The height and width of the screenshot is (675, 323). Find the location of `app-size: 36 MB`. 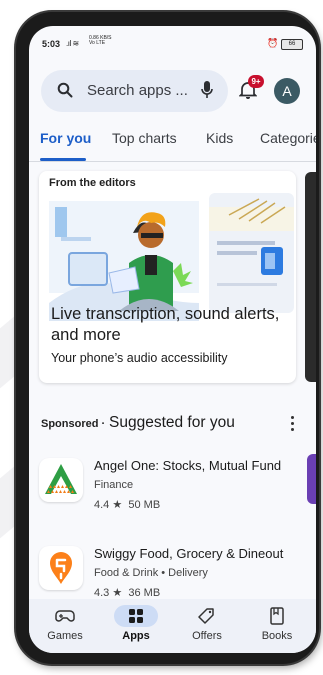

app-size: 36 MB is located at coordinates (144, 593).